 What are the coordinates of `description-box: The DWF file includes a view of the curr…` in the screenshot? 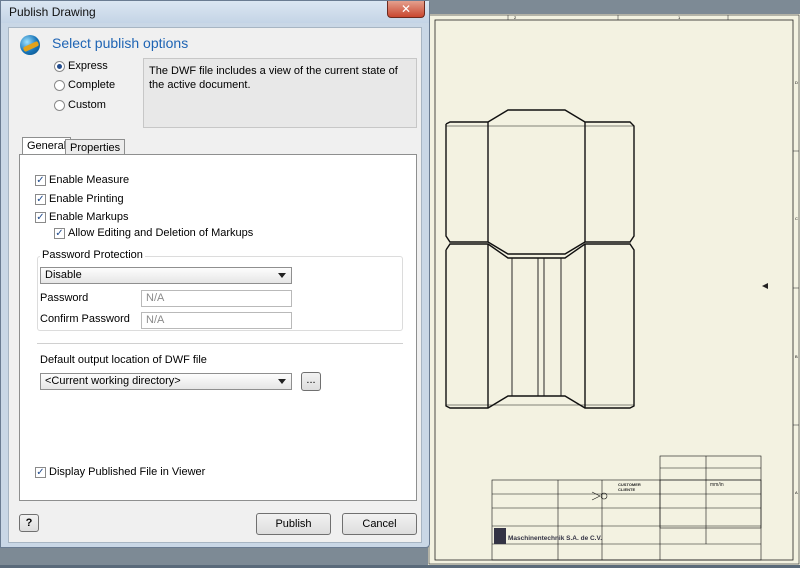 It's located at (280, 93).